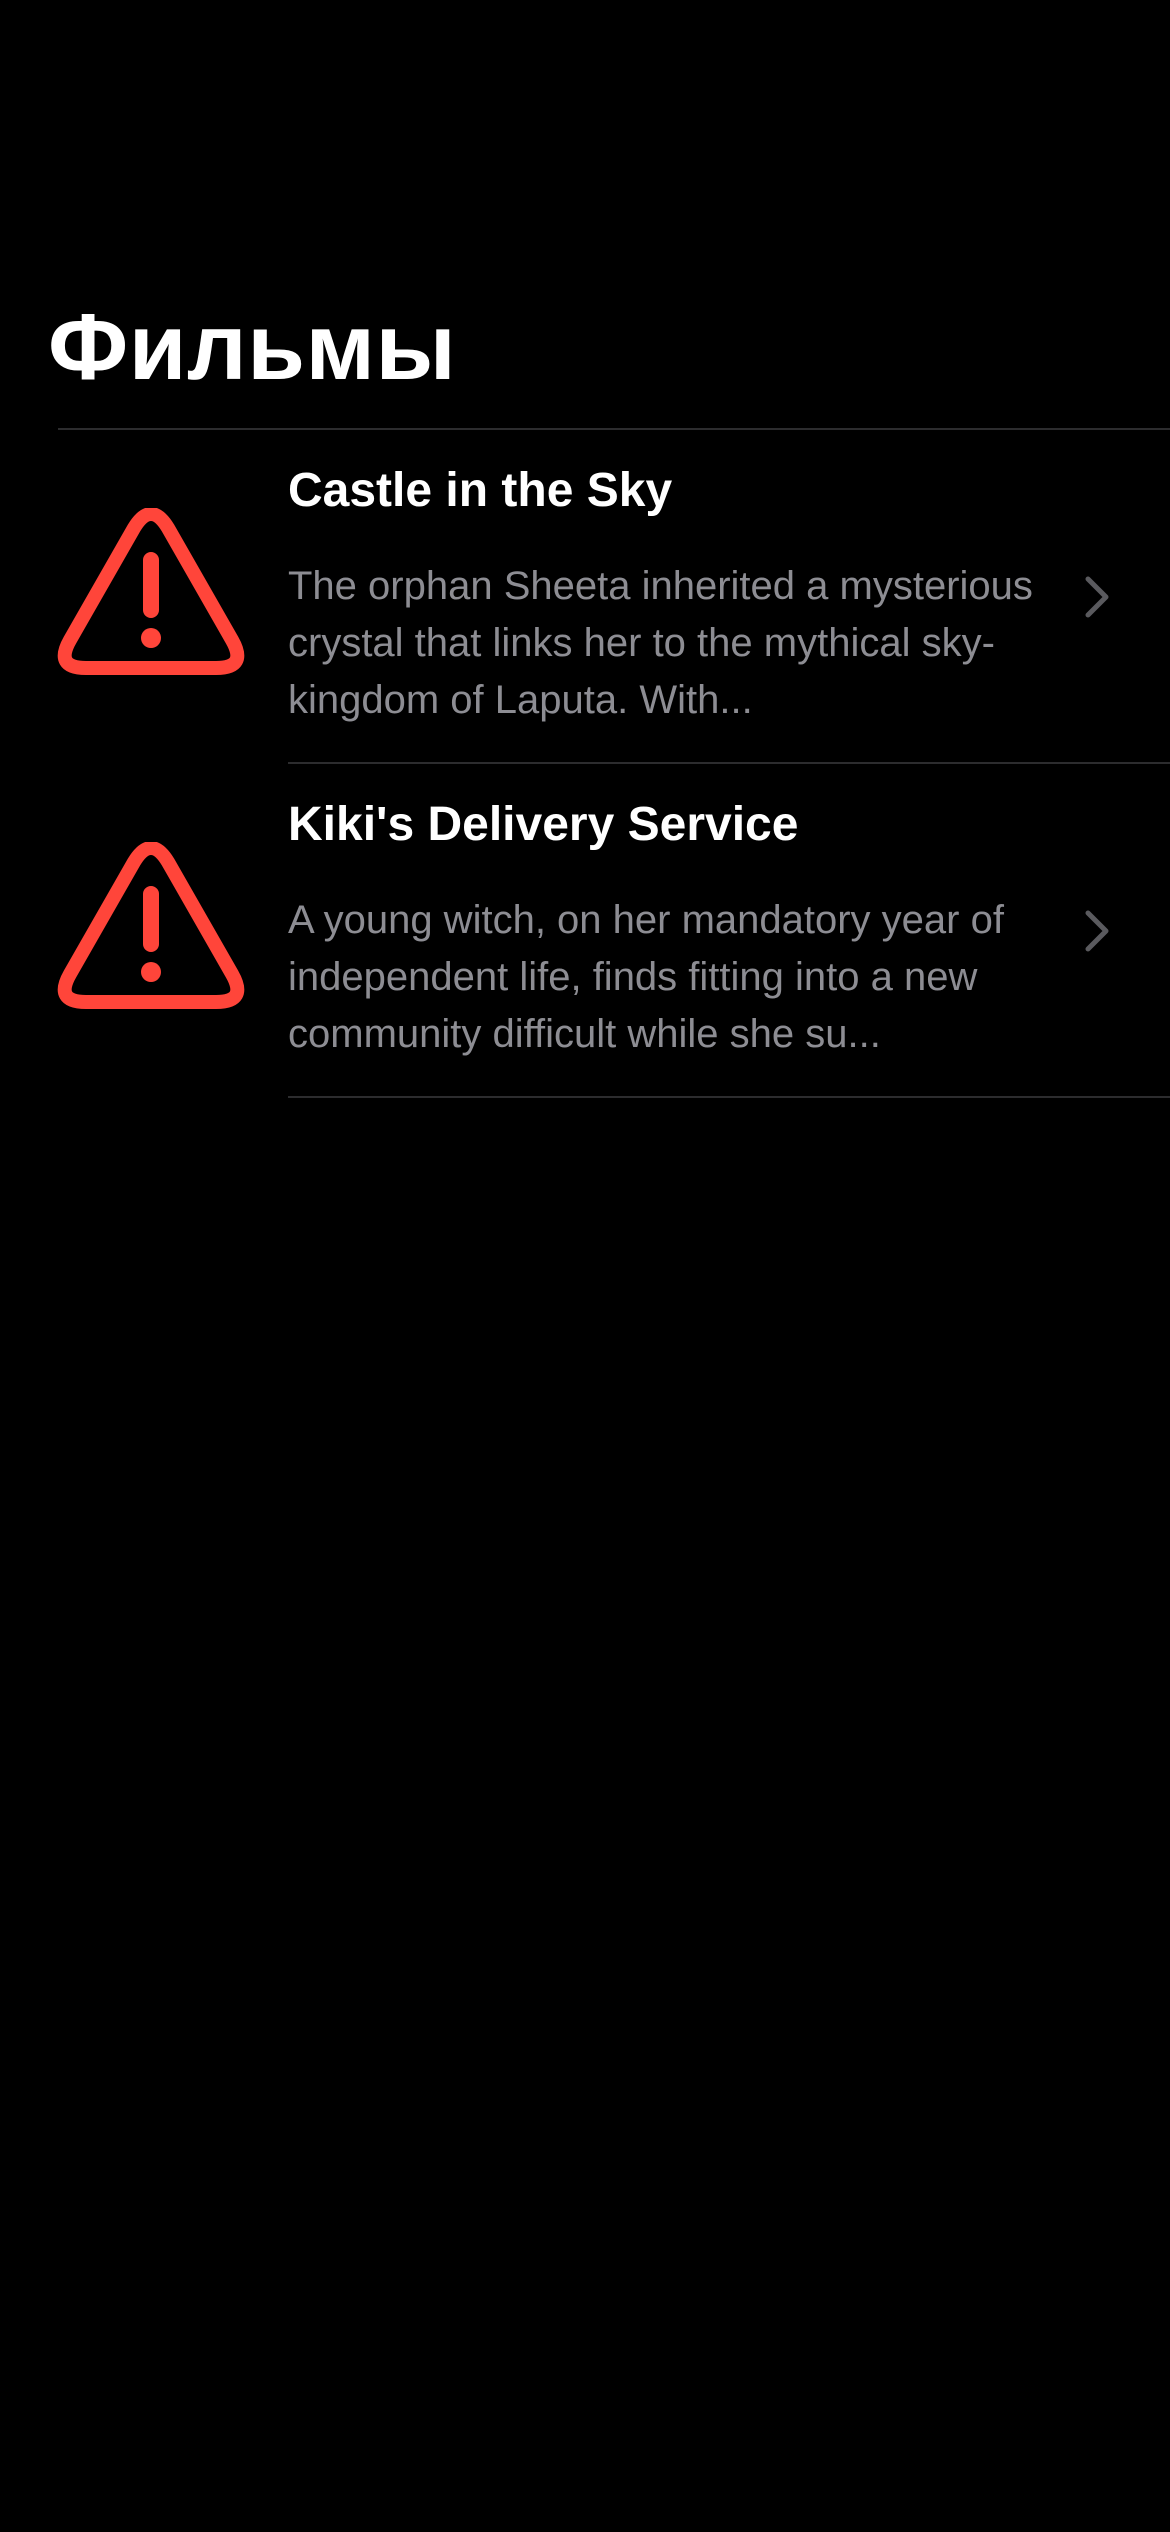 The width and height of the screenshot is (1170, 2532). What do you see at coordinates (480, 490) in the screenshot?
I see `film-title: Castle in the Sky` at bounding box center [480, 490].